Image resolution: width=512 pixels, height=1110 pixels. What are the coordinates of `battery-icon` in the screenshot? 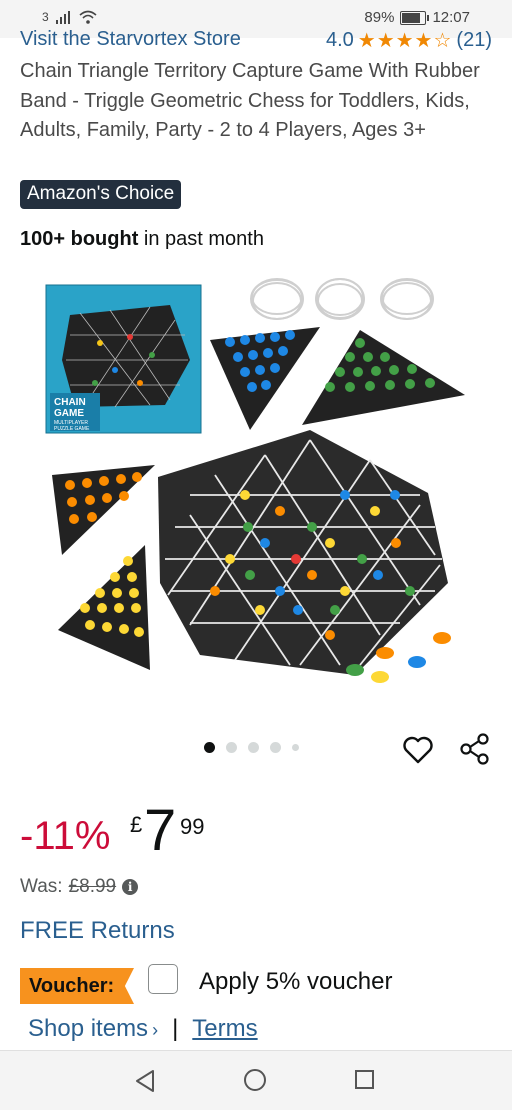 It's located at (415, 17).